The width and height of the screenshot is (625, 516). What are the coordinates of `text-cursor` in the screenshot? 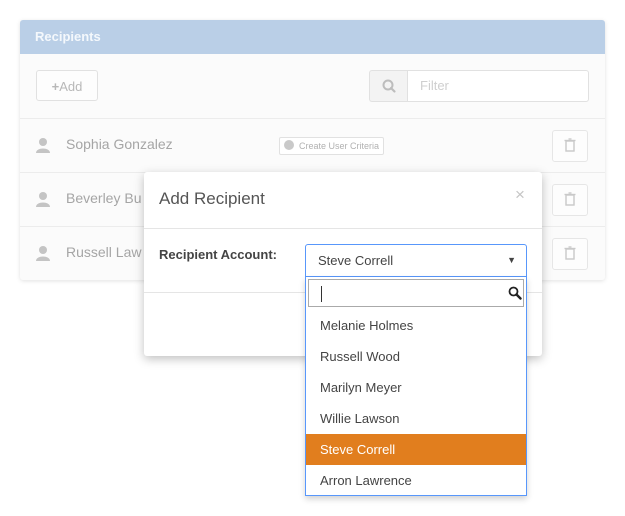 It's located at (321, 294).